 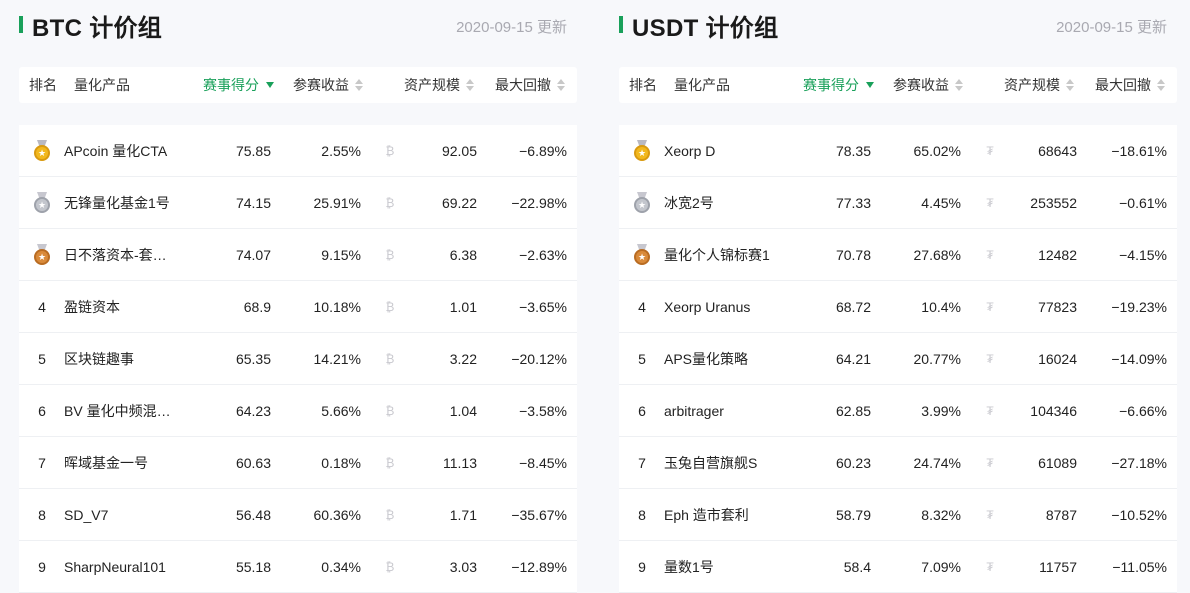 What do you see at coordinates (432, 85) in the screenshot?
I see `header-aum-label: 资产规模` at bounding box center [432, 85].